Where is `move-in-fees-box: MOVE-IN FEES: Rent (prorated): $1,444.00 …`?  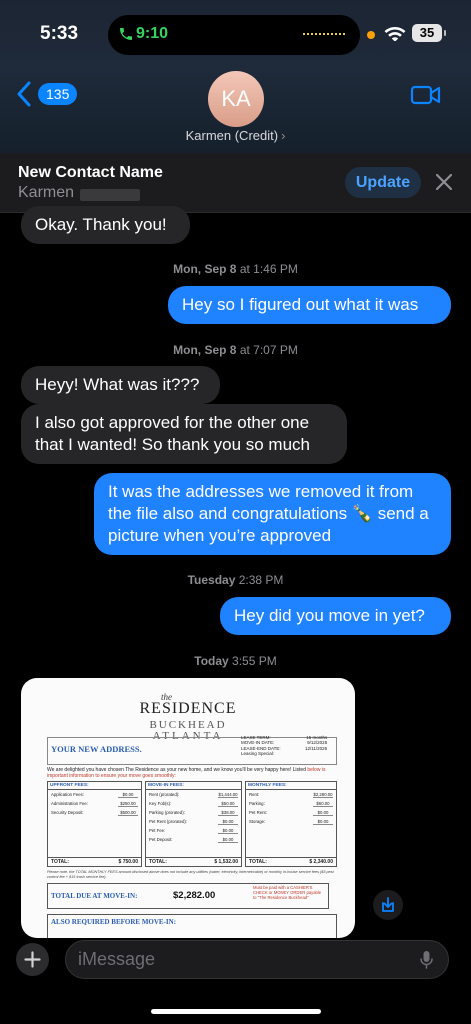
move-in-fees-box: MOVE-IN FEES: Rent (prorated): $1,444.00 … is located at coordinates (193, 824).